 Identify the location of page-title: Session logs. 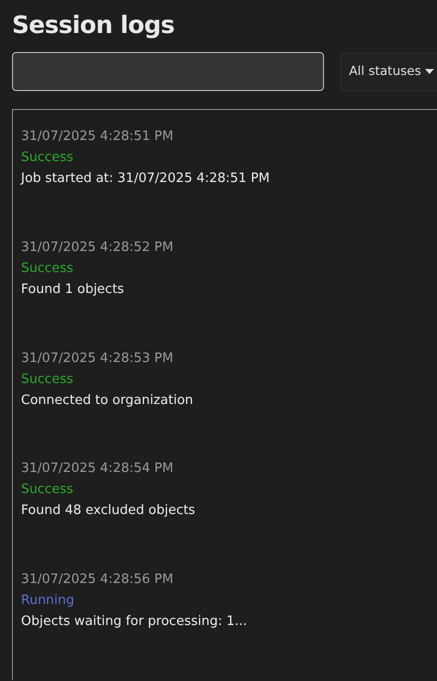
(94, 25).